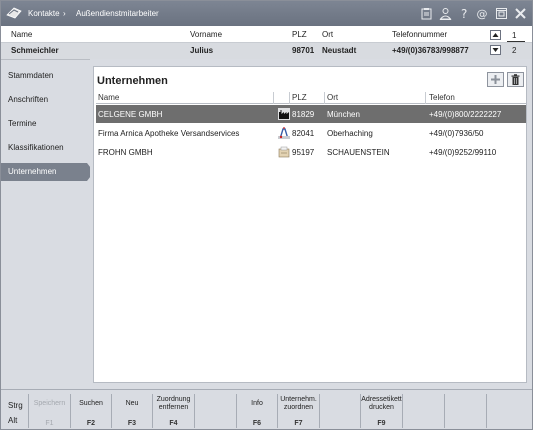  I want to click on f3-label: Neu, so click(132, 403).